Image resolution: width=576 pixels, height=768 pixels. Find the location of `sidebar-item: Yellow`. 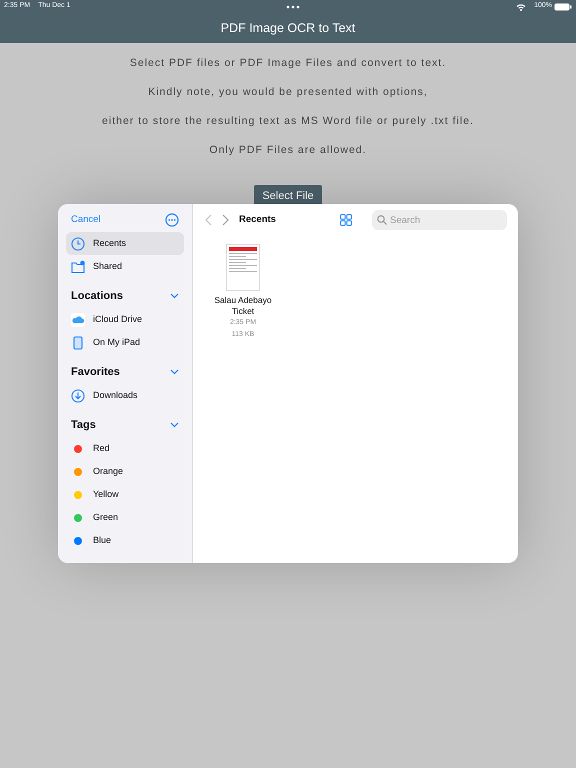

sidebar-item: Yellow is located at coordinates (125, 494).